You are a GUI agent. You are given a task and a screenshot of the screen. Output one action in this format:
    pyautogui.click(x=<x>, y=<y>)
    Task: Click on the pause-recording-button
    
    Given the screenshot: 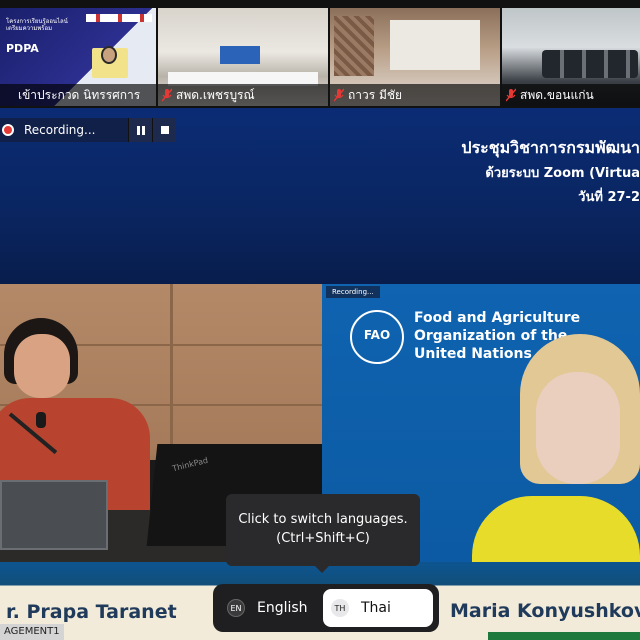 What is the action you would take?
    pyautogui.click(x=140, y=130)
    